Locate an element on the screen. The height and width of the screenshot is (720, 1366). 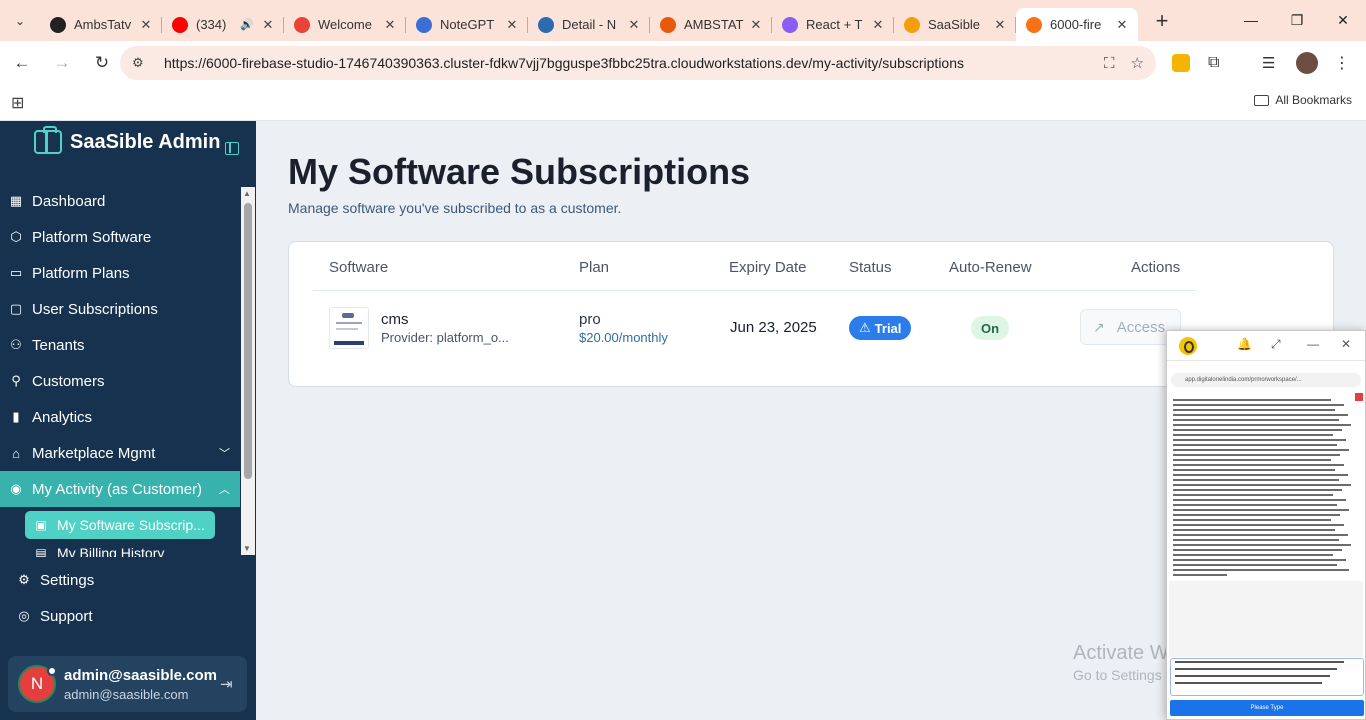
browser-tab: NoteGPT ✕ is located at coordinates (467, 24).